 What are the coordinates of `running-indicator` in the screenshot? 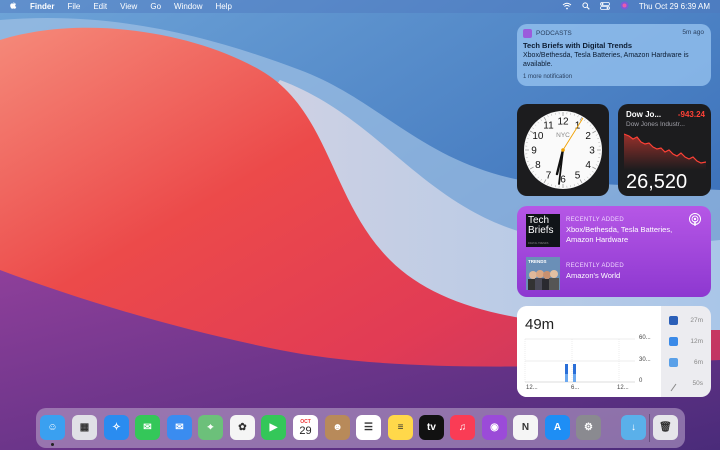 It's located at (52, 444).